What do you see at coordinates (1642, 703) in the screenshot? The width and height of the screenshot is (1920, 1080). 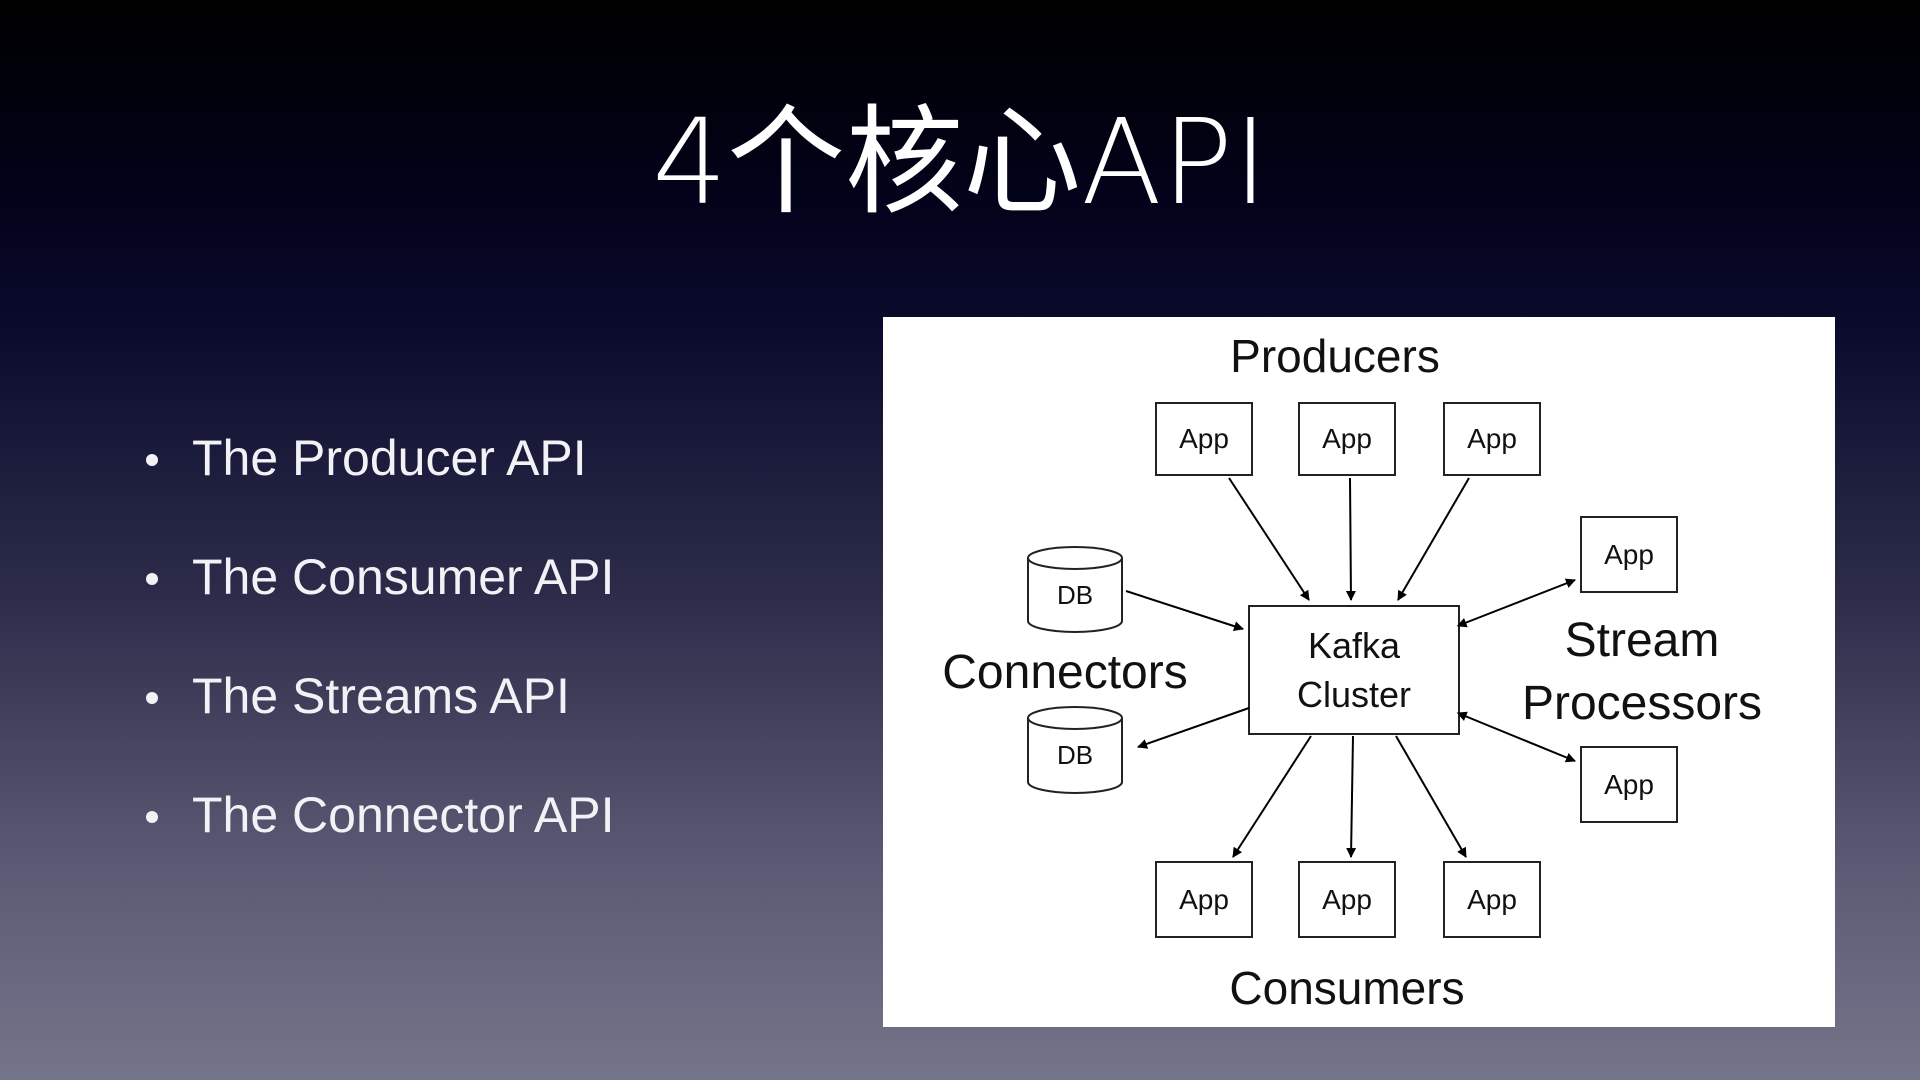 I see `stream-processors-label-line2: Processors` at bounding box center [1642, 703].